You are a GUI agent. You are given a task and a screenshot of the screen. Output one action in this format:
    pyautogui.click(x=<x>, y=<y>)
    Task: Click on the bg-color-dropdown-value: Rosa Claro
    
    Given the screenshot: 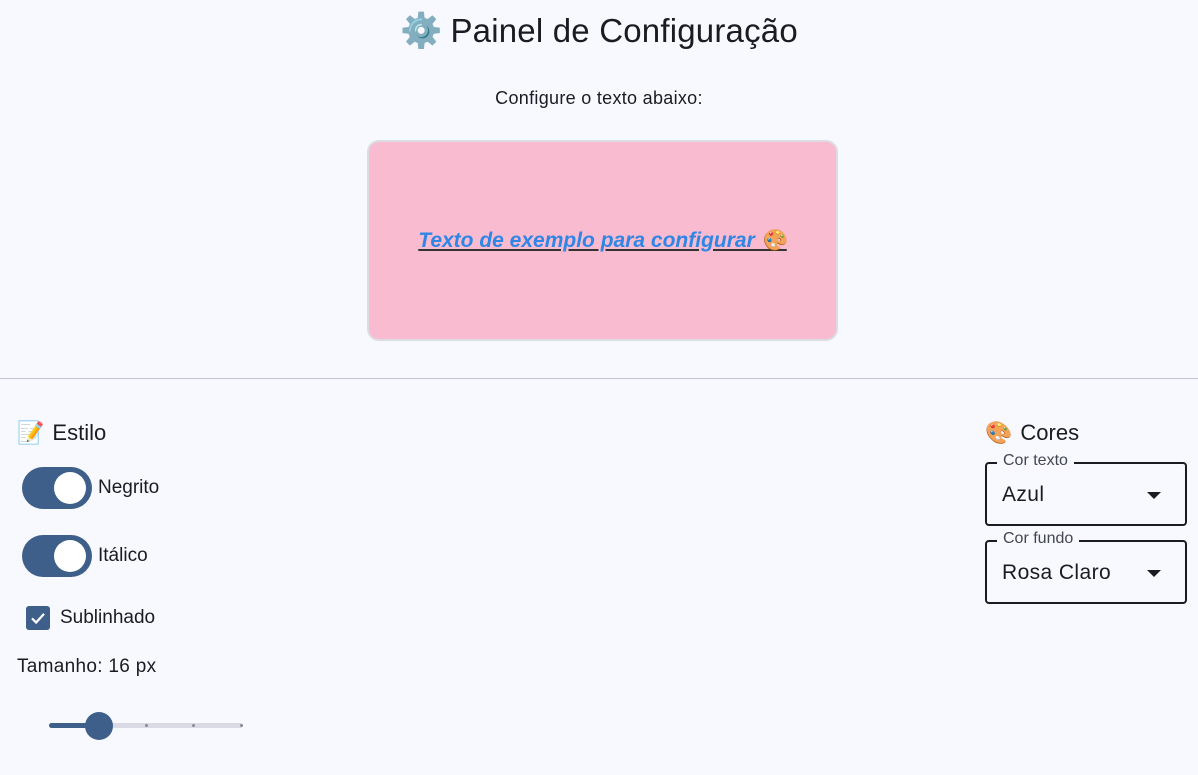 What is the action you would take?
    pyautogui.click(x=1057, y=572)
    